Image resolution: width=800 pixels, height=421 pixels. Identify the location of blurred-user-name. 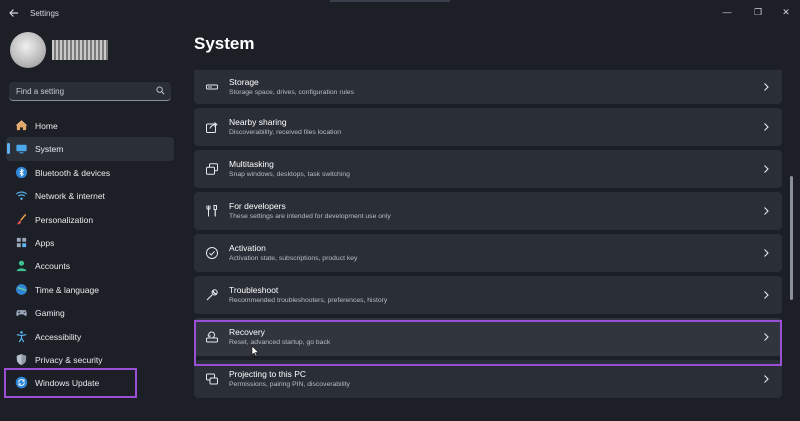
(80, 50).